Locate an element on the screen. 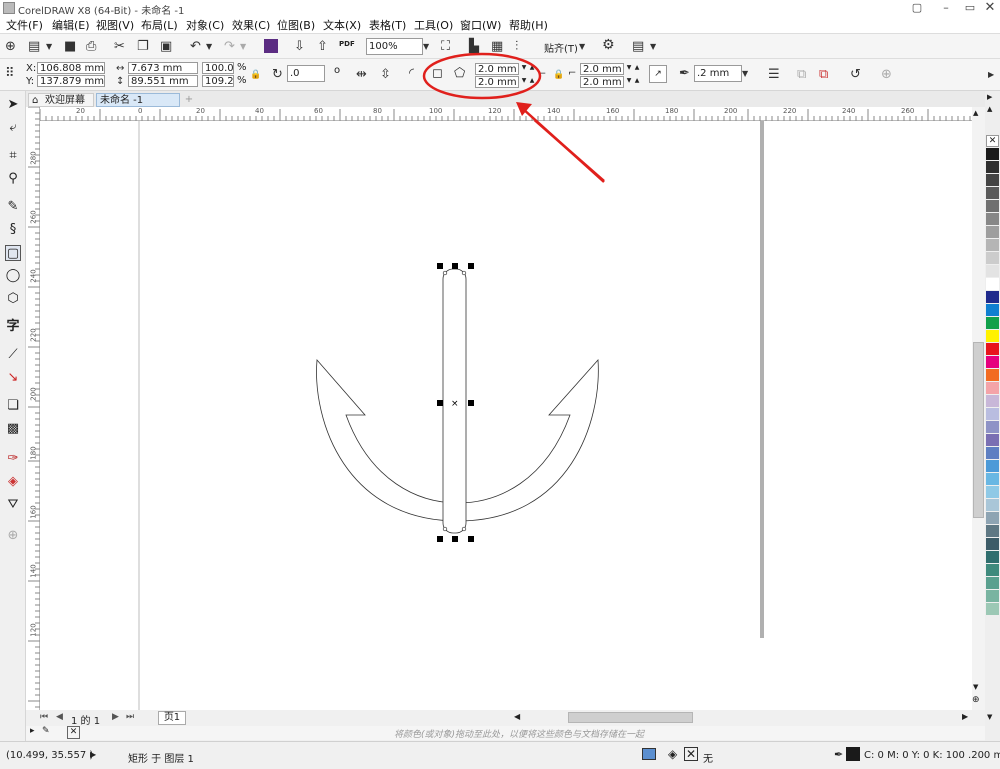 The image size is (1000, 769). x-position-field: 106.808 mm is located at coordinates (71, 68).